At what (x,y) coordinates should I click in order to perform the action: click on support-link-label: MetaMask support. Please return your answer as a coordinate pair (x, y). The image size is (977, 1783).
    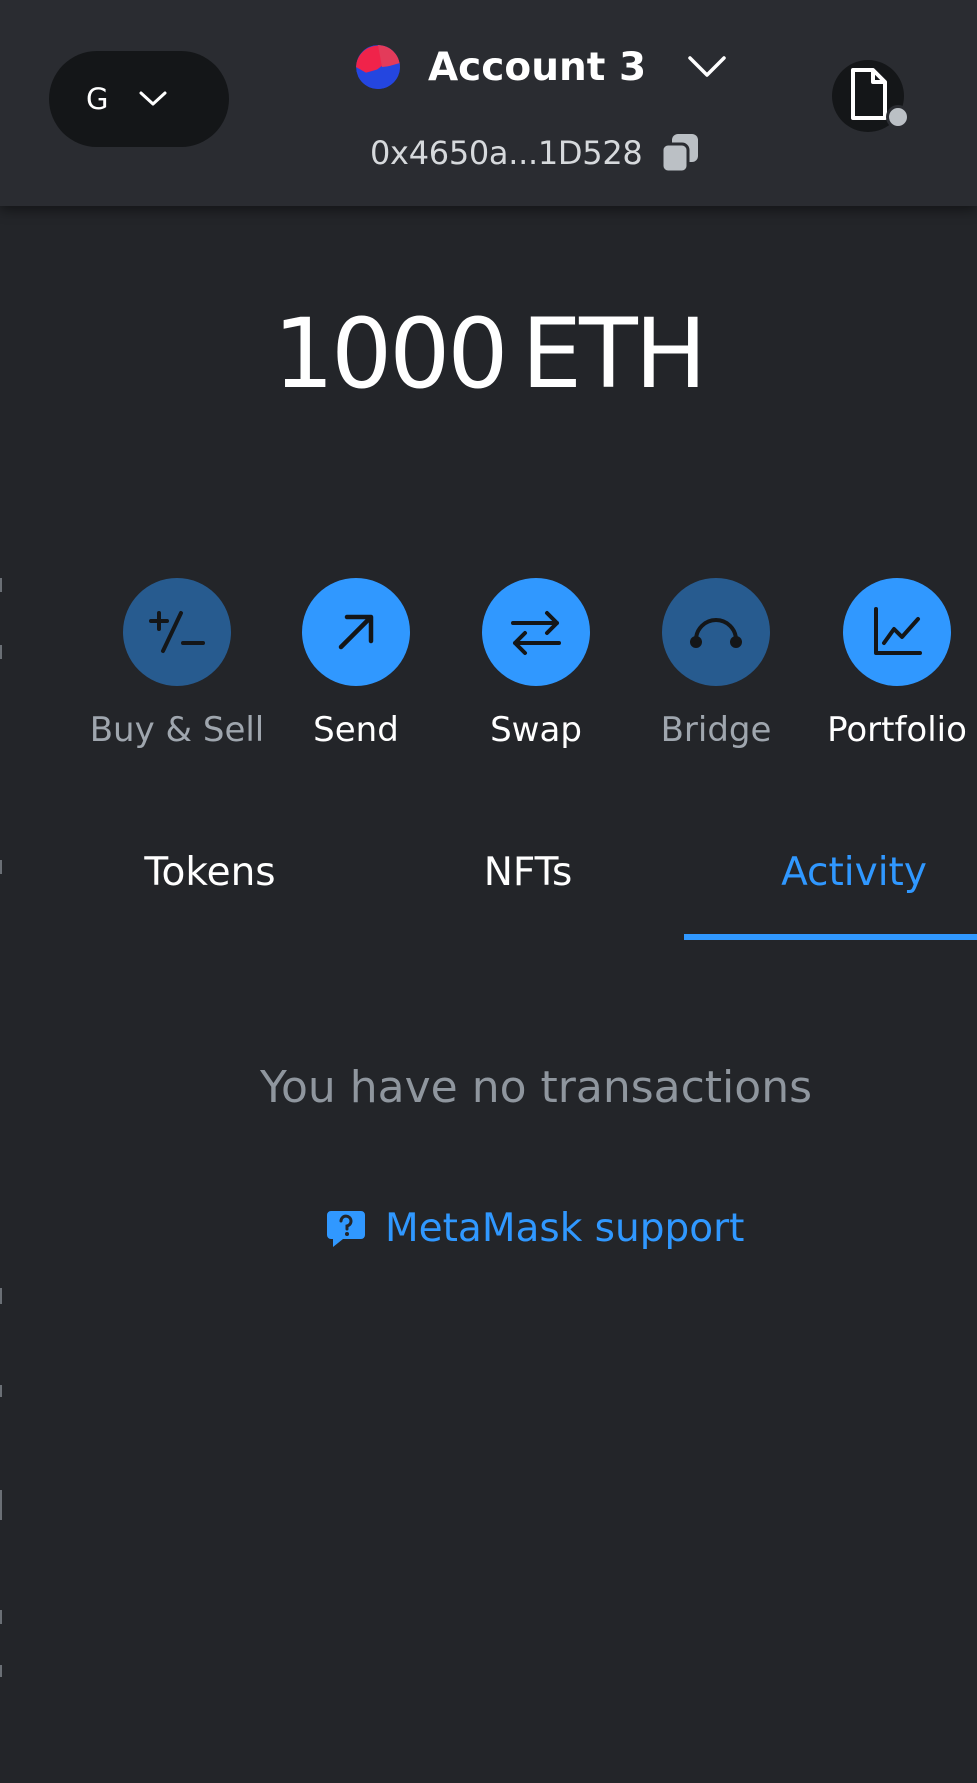
    Looking at the image, I should click on (565, 1228).